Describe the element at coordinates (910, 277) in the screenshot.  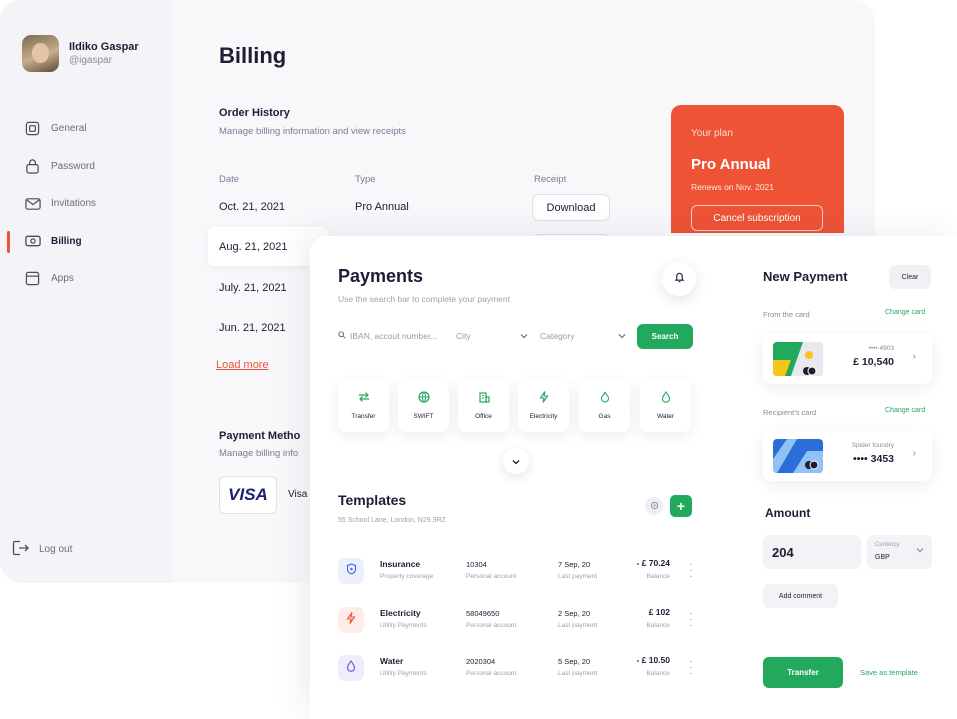
I see `clear-button: Clear` at that location.